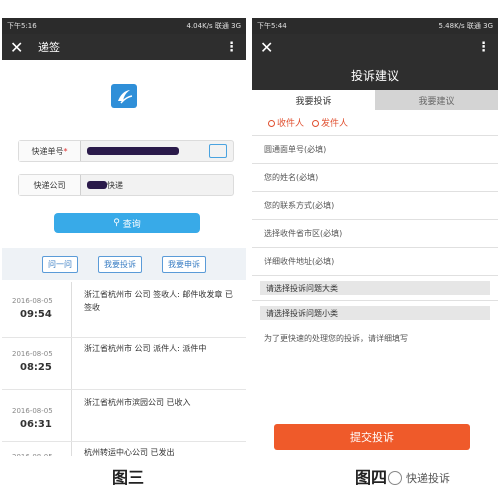 The width and height of the screenshot is (500, 500). Describe the element at coordinates (60, 264) in the screenshot. I see `tab-ask: 问一问` at that location.